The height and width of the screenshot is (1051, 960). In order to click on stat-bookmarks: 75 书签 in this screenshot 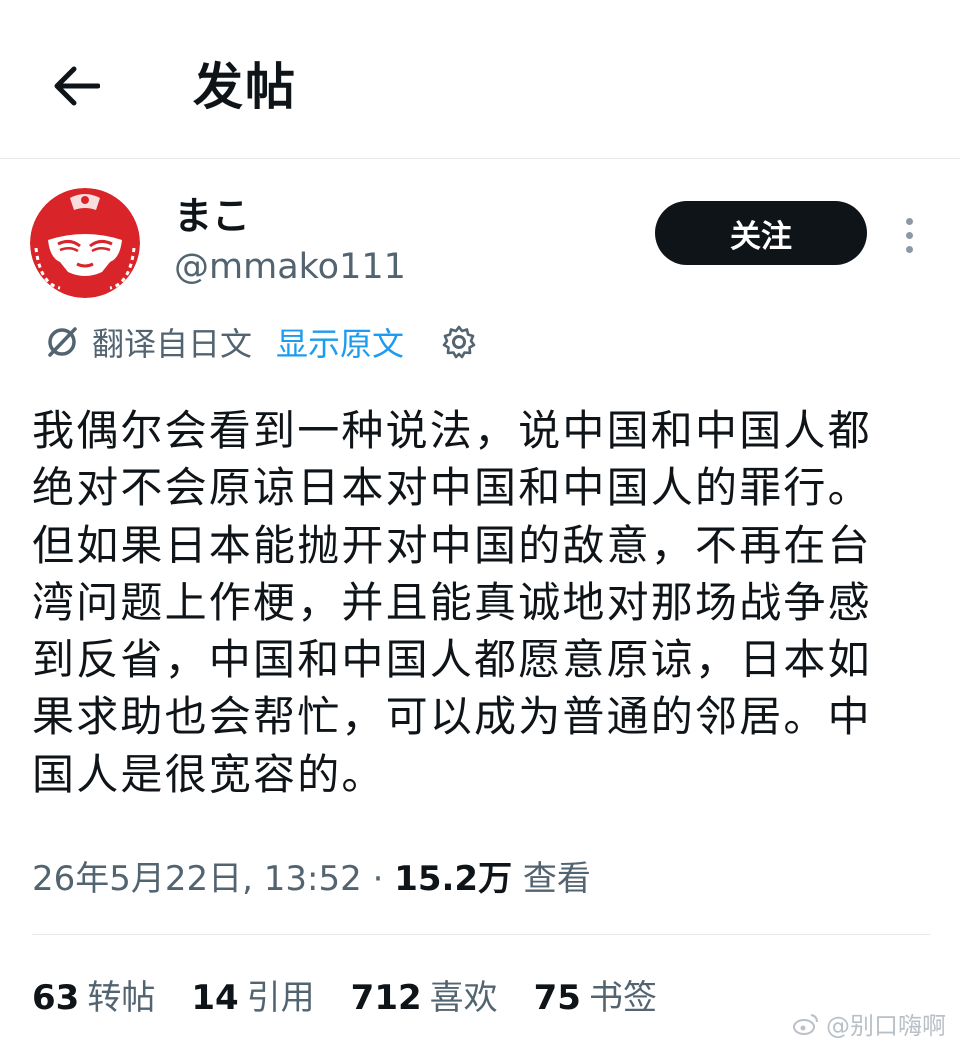, I will do `click(595, 998)`.